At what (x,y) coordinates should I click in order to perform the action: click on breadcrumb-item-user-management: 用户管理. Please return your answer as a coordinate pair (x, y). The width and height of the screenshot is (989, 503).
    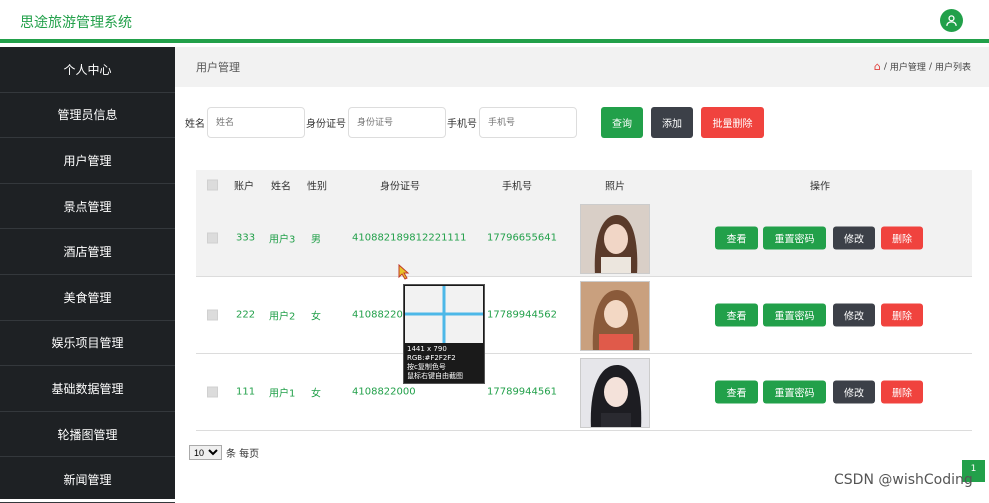
    Looking at the image, I should click on (908, 66).